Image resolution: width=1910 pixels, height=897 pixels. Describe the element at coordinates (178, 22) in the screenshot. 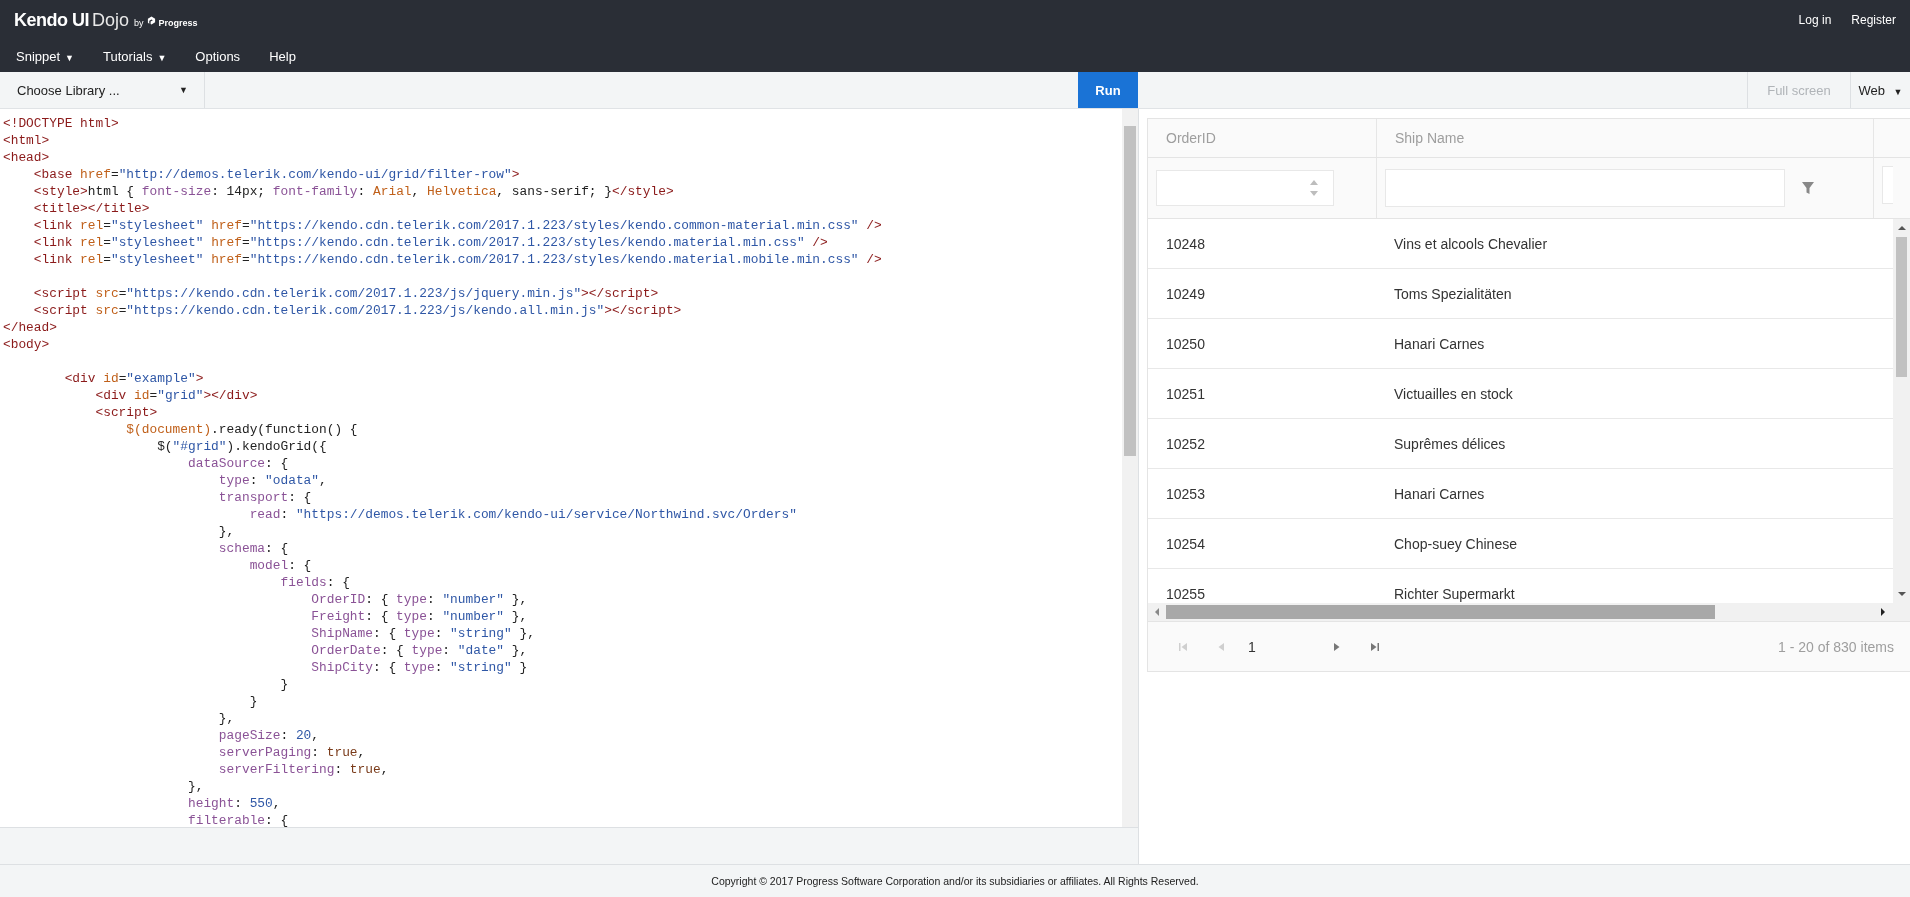

I see `company-name: Progress` at that location.